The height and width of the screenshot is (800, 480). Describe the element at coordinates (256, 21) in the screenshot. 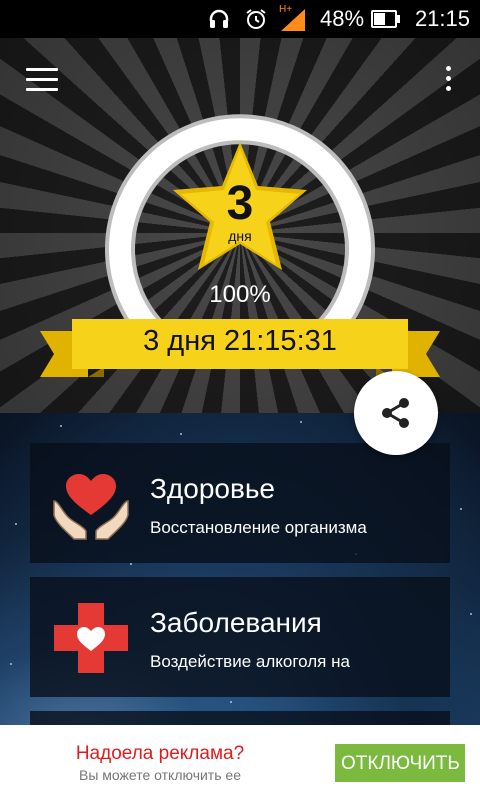

I see `alarm-icon` at that location.